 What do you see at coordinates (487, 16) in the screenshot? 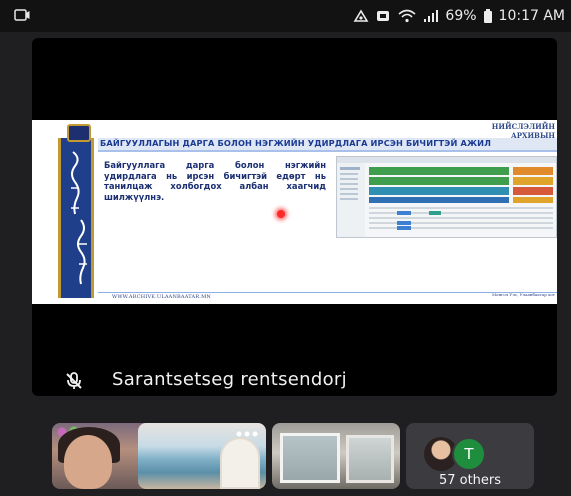
I see `battery-icon` at bounding box center [487, 16].